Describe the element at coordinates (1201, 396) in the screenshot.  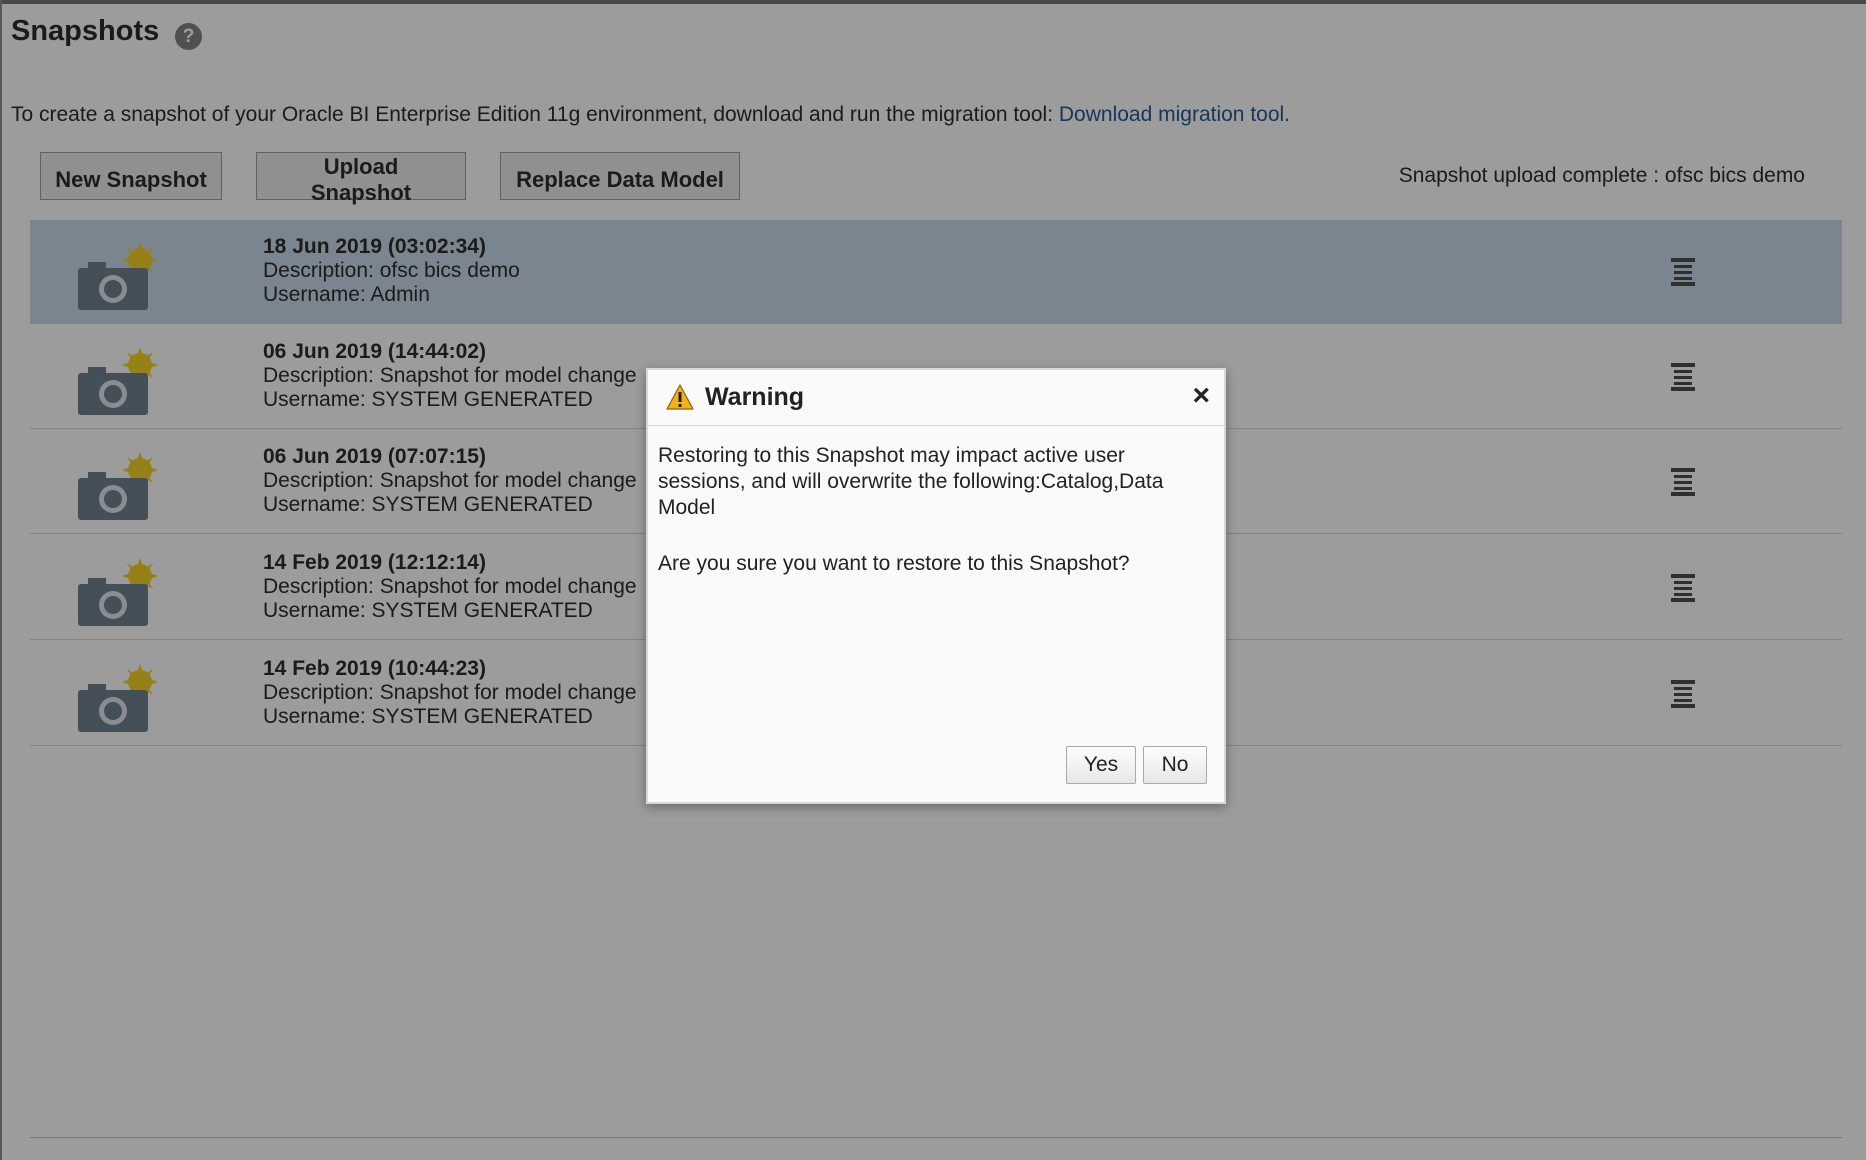
I see `close-icon: ×` at that location.